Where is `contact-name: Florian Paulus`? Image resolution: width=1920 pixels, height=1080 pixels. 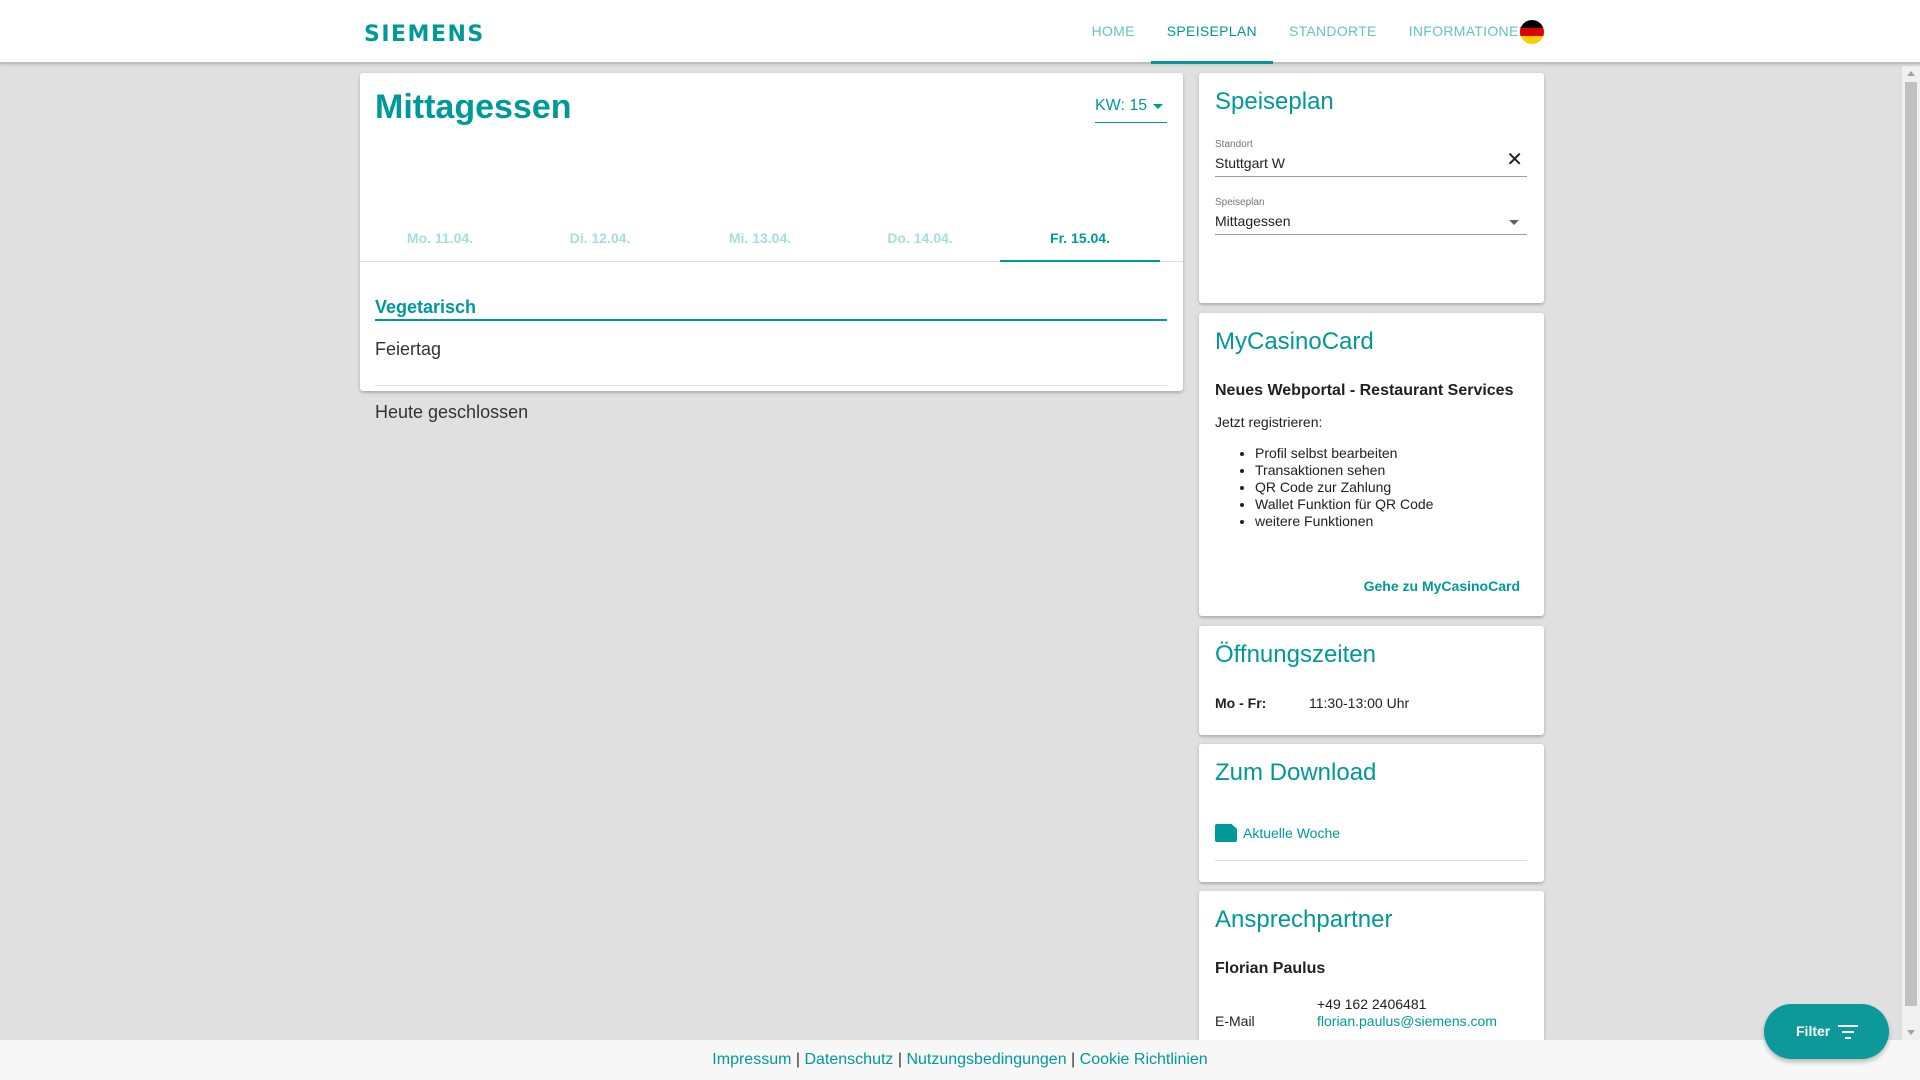 contact-name: Florian Paulus is located at coordinates (1270, 968).